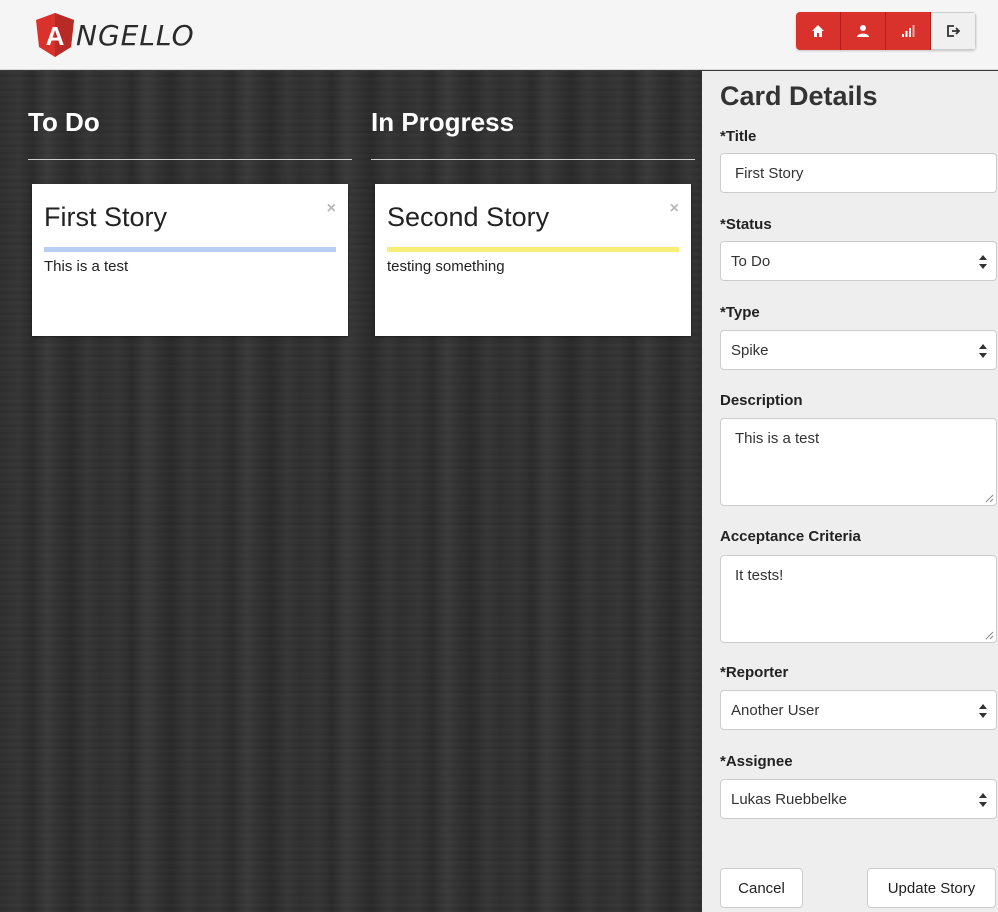 This screenshot has height=912, width=998. Describe the element at coordinates (106, 217) in the screenshot. I see `card-title: First Story` at that location.